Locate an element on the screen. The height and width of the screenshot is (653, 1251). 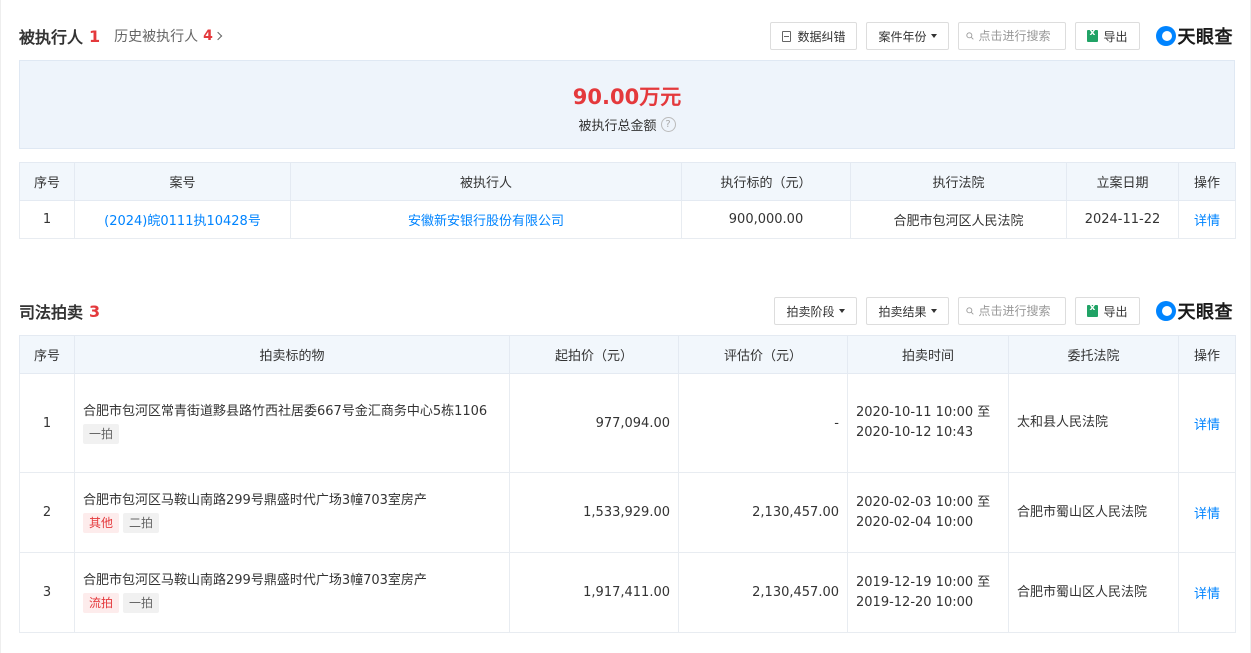
header-date: 立案日期 is located at coordinates (1122, 181).